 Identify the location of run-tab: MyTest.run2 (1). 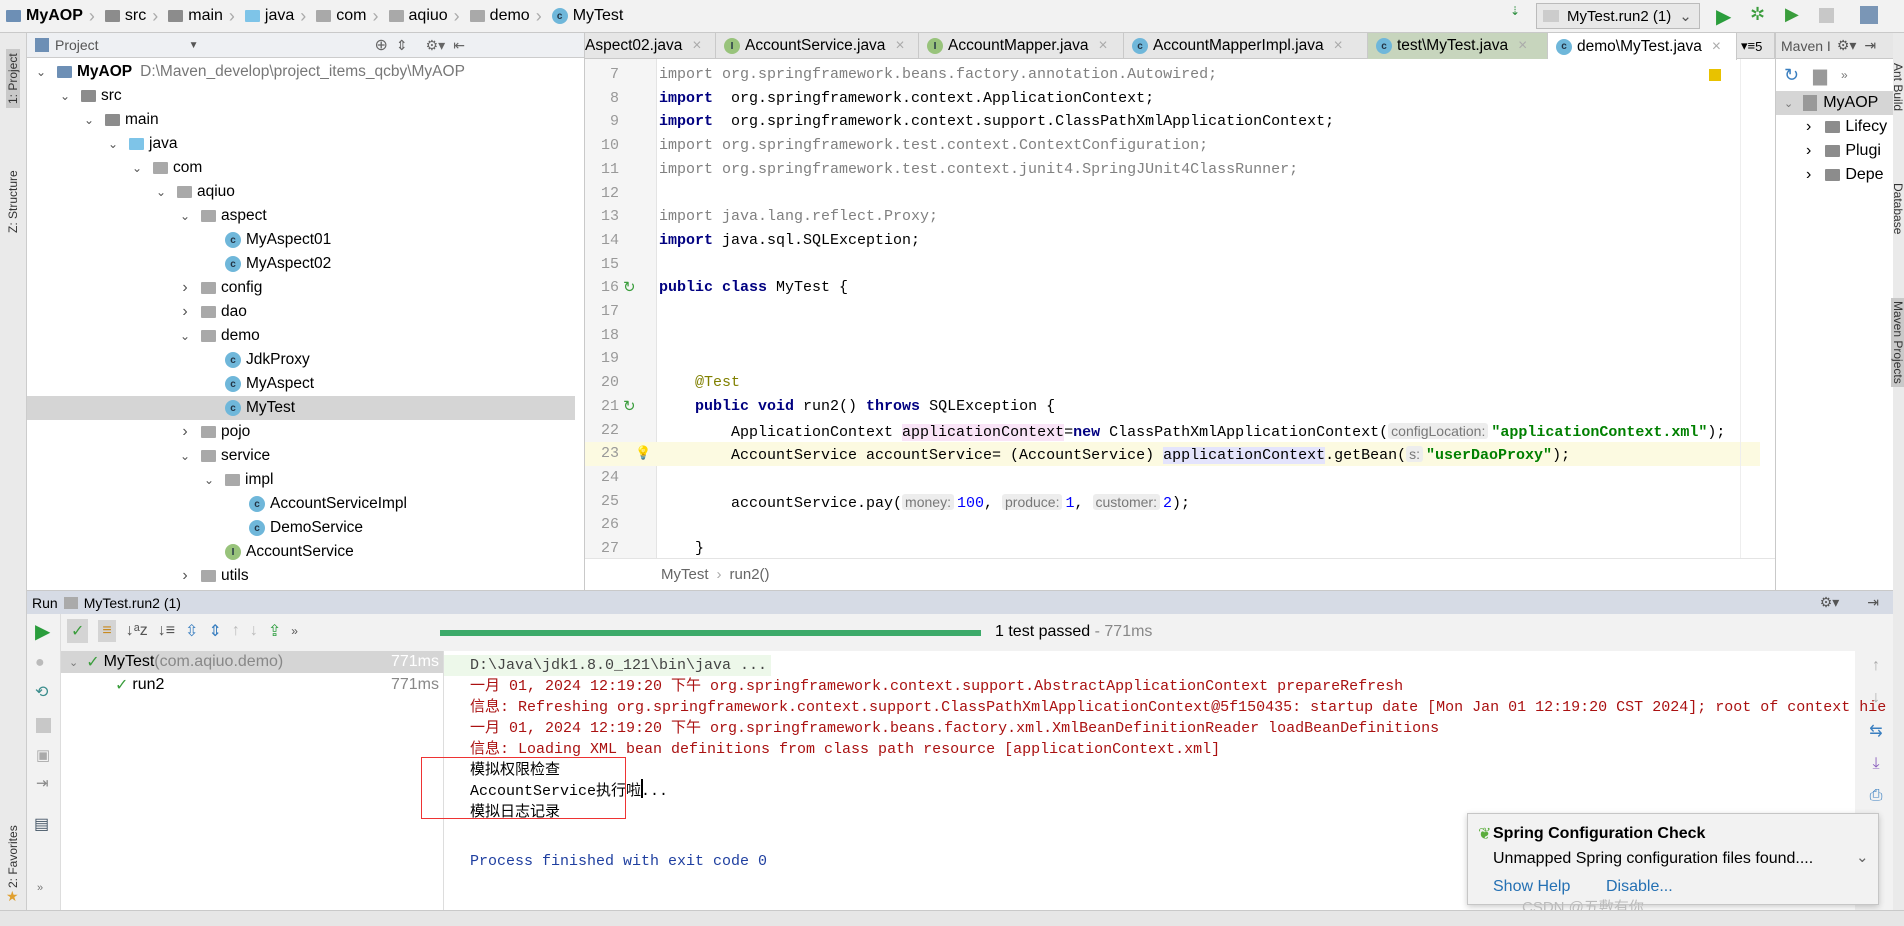
(132, 603).